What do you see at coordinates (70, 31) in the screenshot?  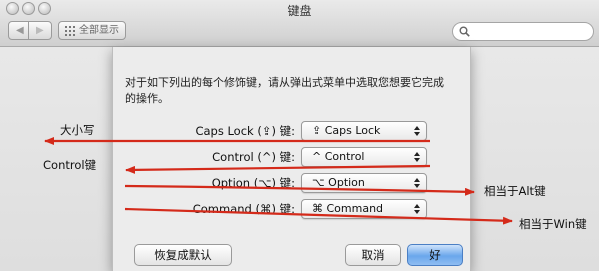 I see `grid-icon` at bounding box center [70, 31].